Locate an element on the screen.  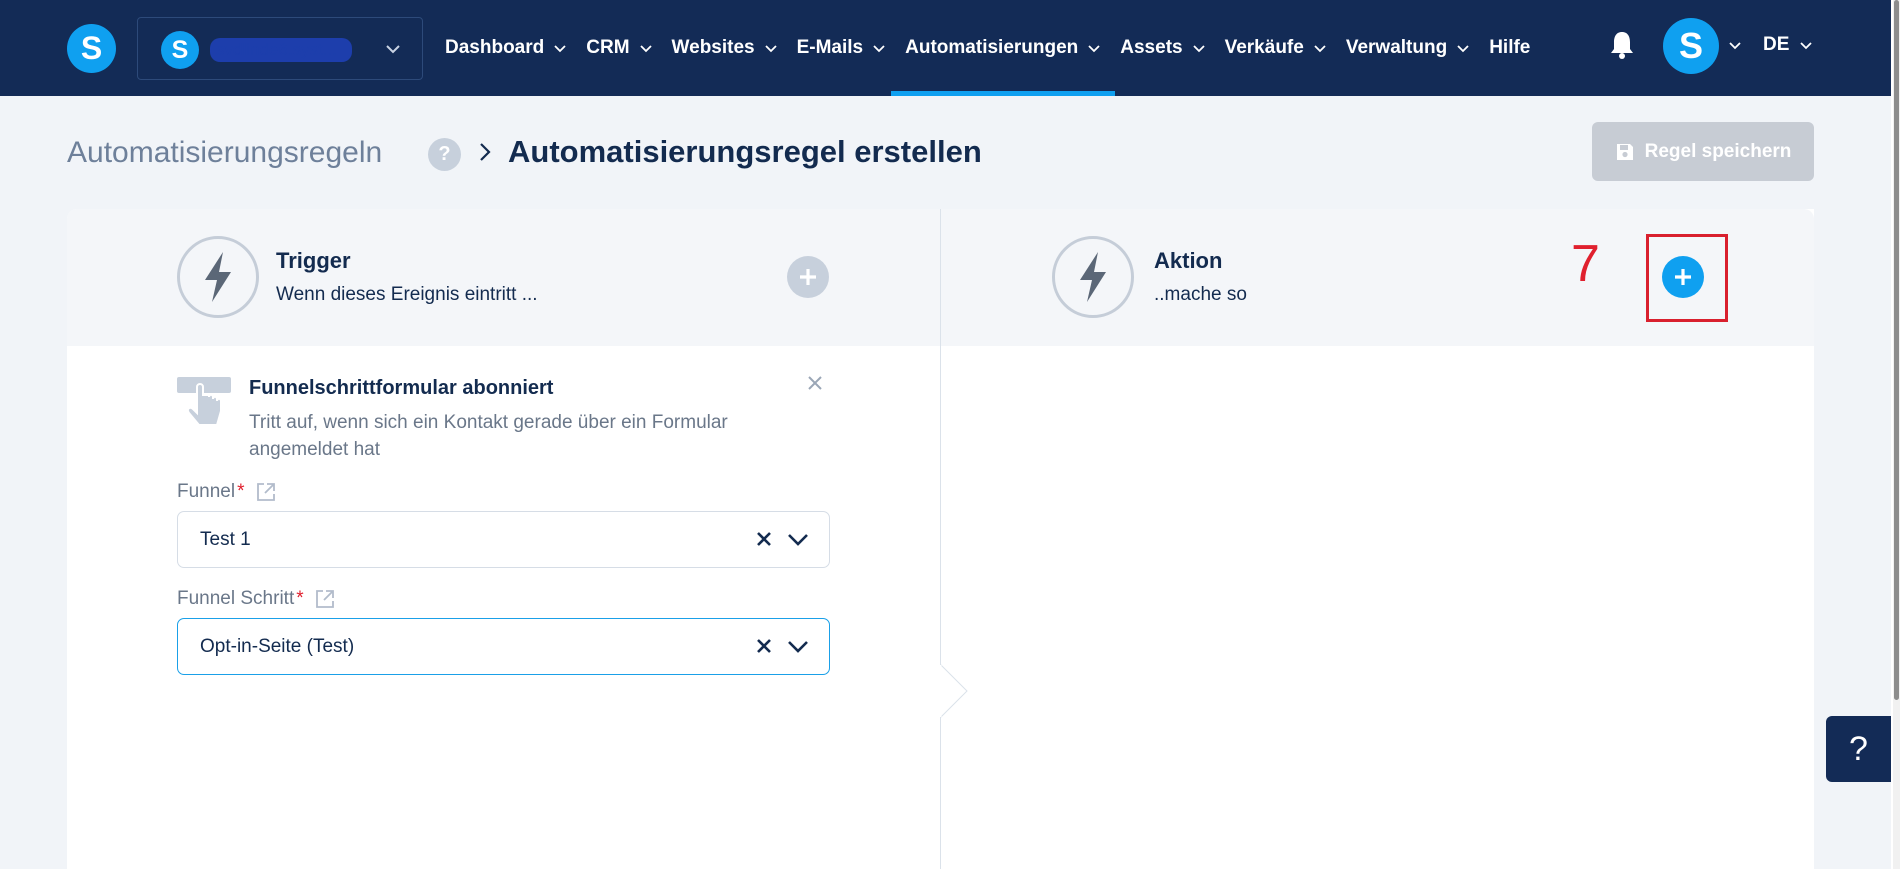
breadcrumb-parent: Automatisierungsregeln is located at coordinates (224, 153).